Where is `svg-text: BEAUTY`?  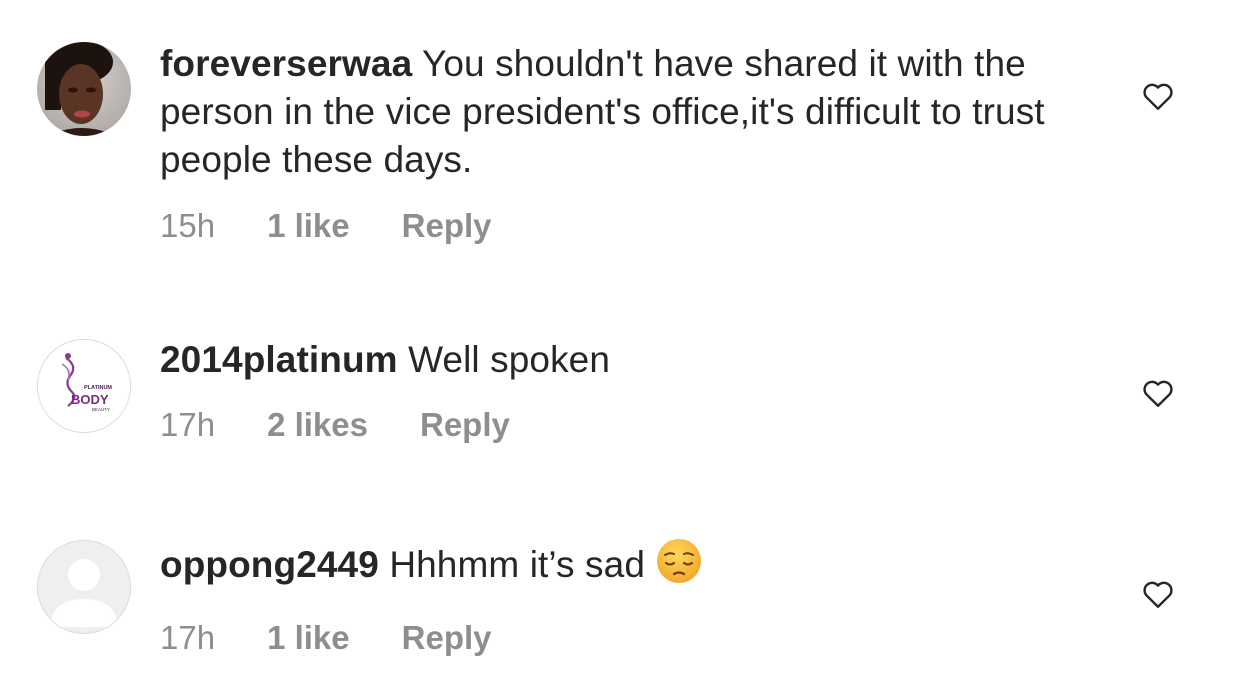 svg-text: BEAUTY is located at coordinates (101, 409).